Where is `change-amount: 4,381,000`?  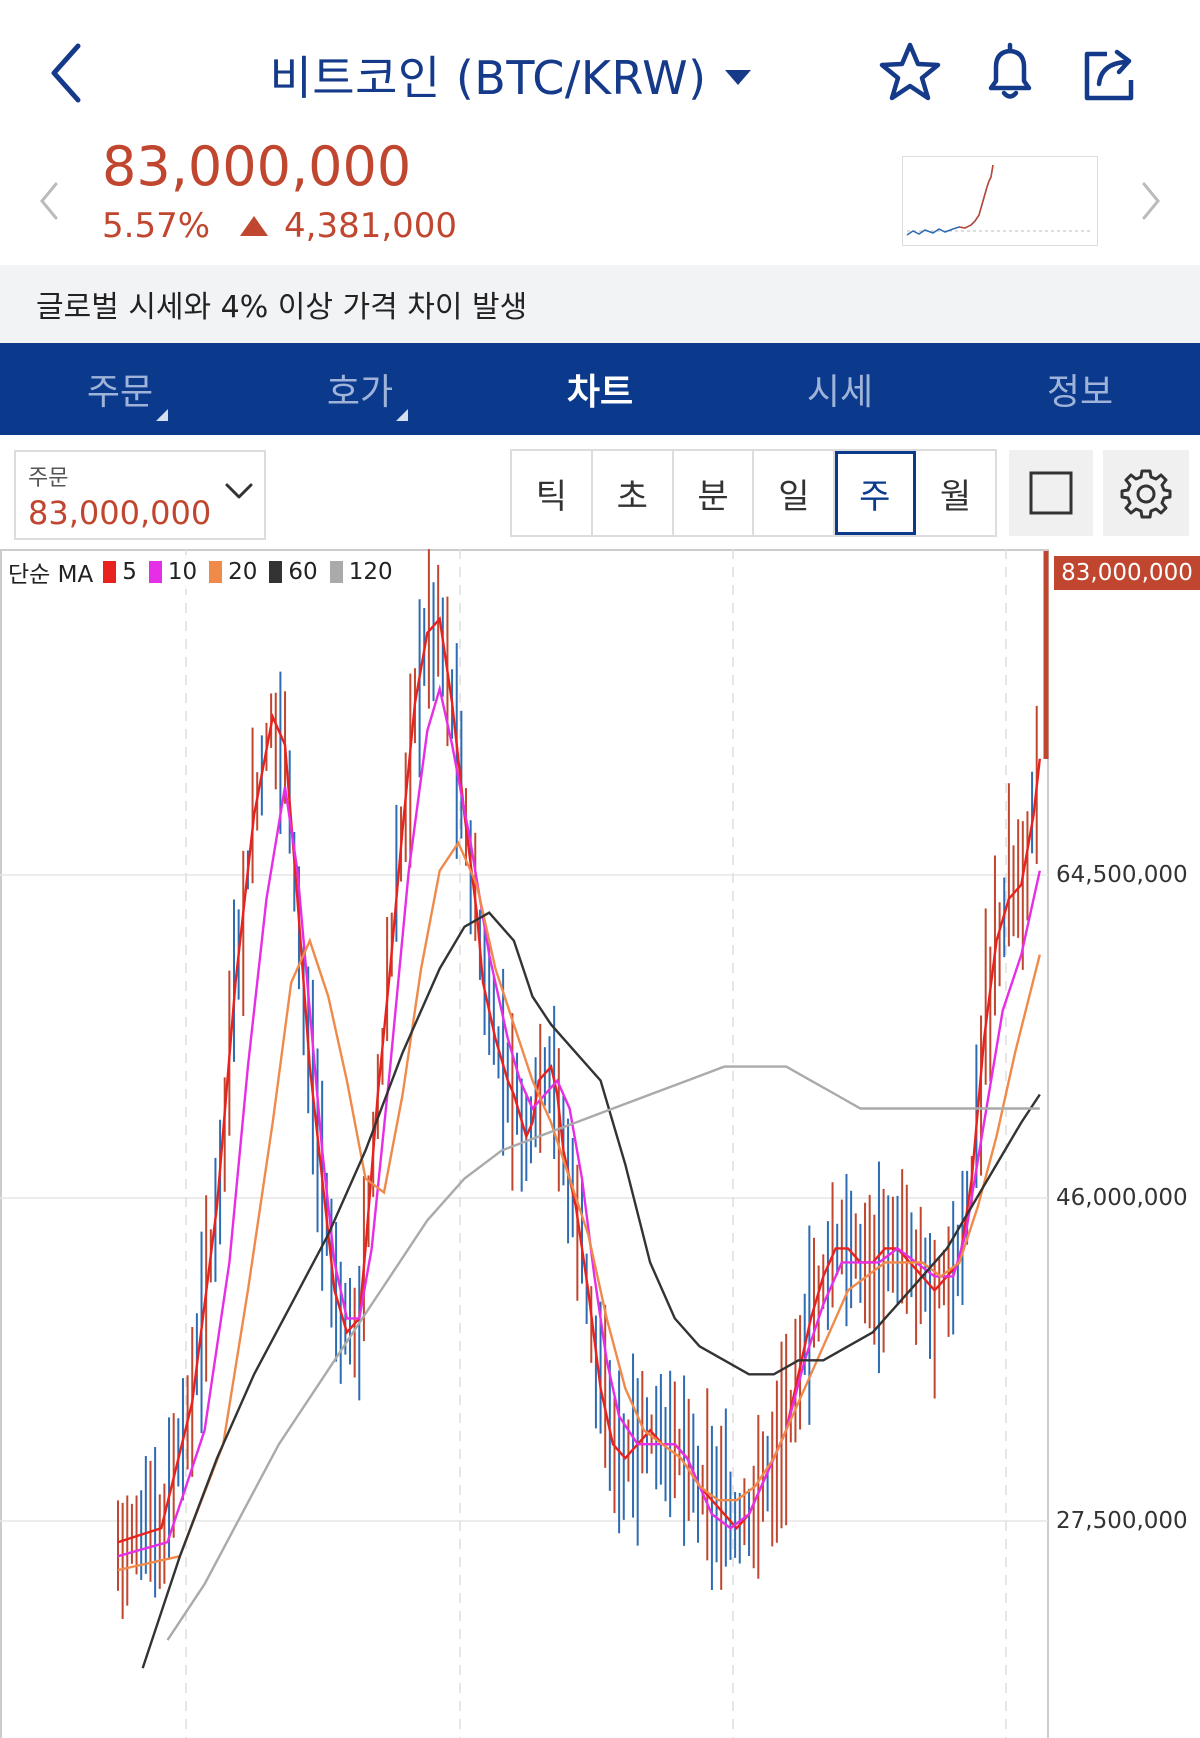 change-amount: 4,381,000 is located at coordinates (371, 226).